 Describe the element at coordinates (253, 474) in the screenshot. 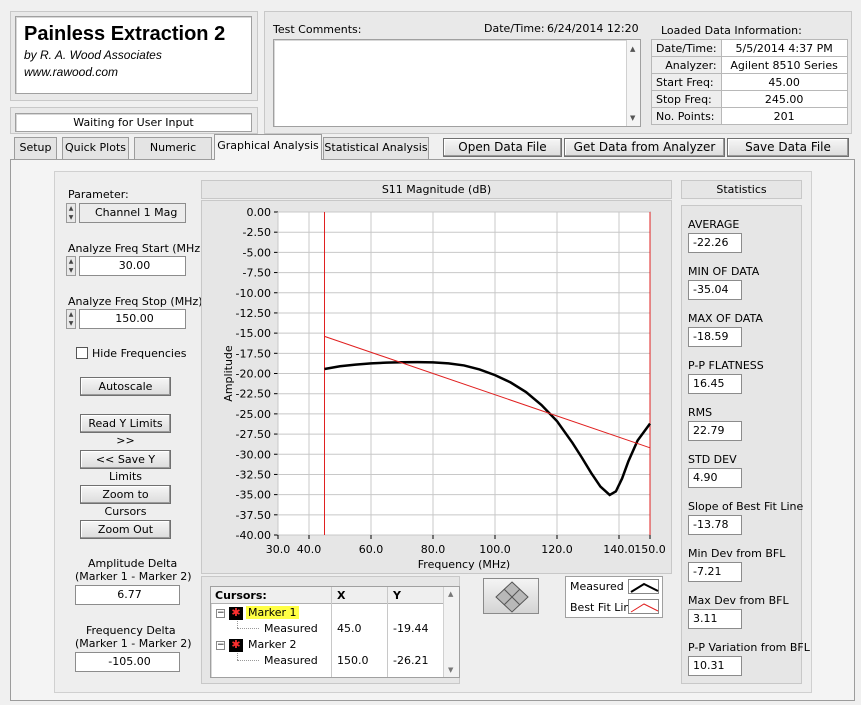

I see `y-tick-label: -32.50` at that location.